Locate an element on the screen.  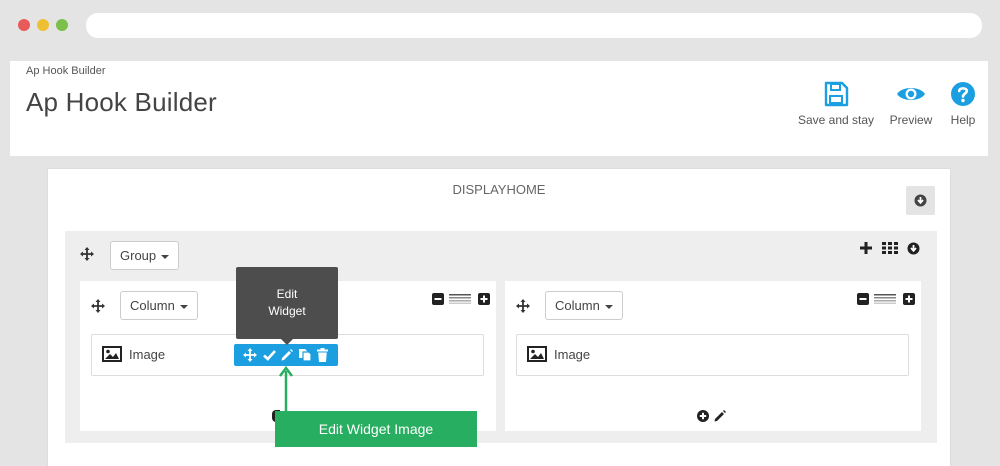
arrow-circle-down-icon is located at coordinates (920, 200).